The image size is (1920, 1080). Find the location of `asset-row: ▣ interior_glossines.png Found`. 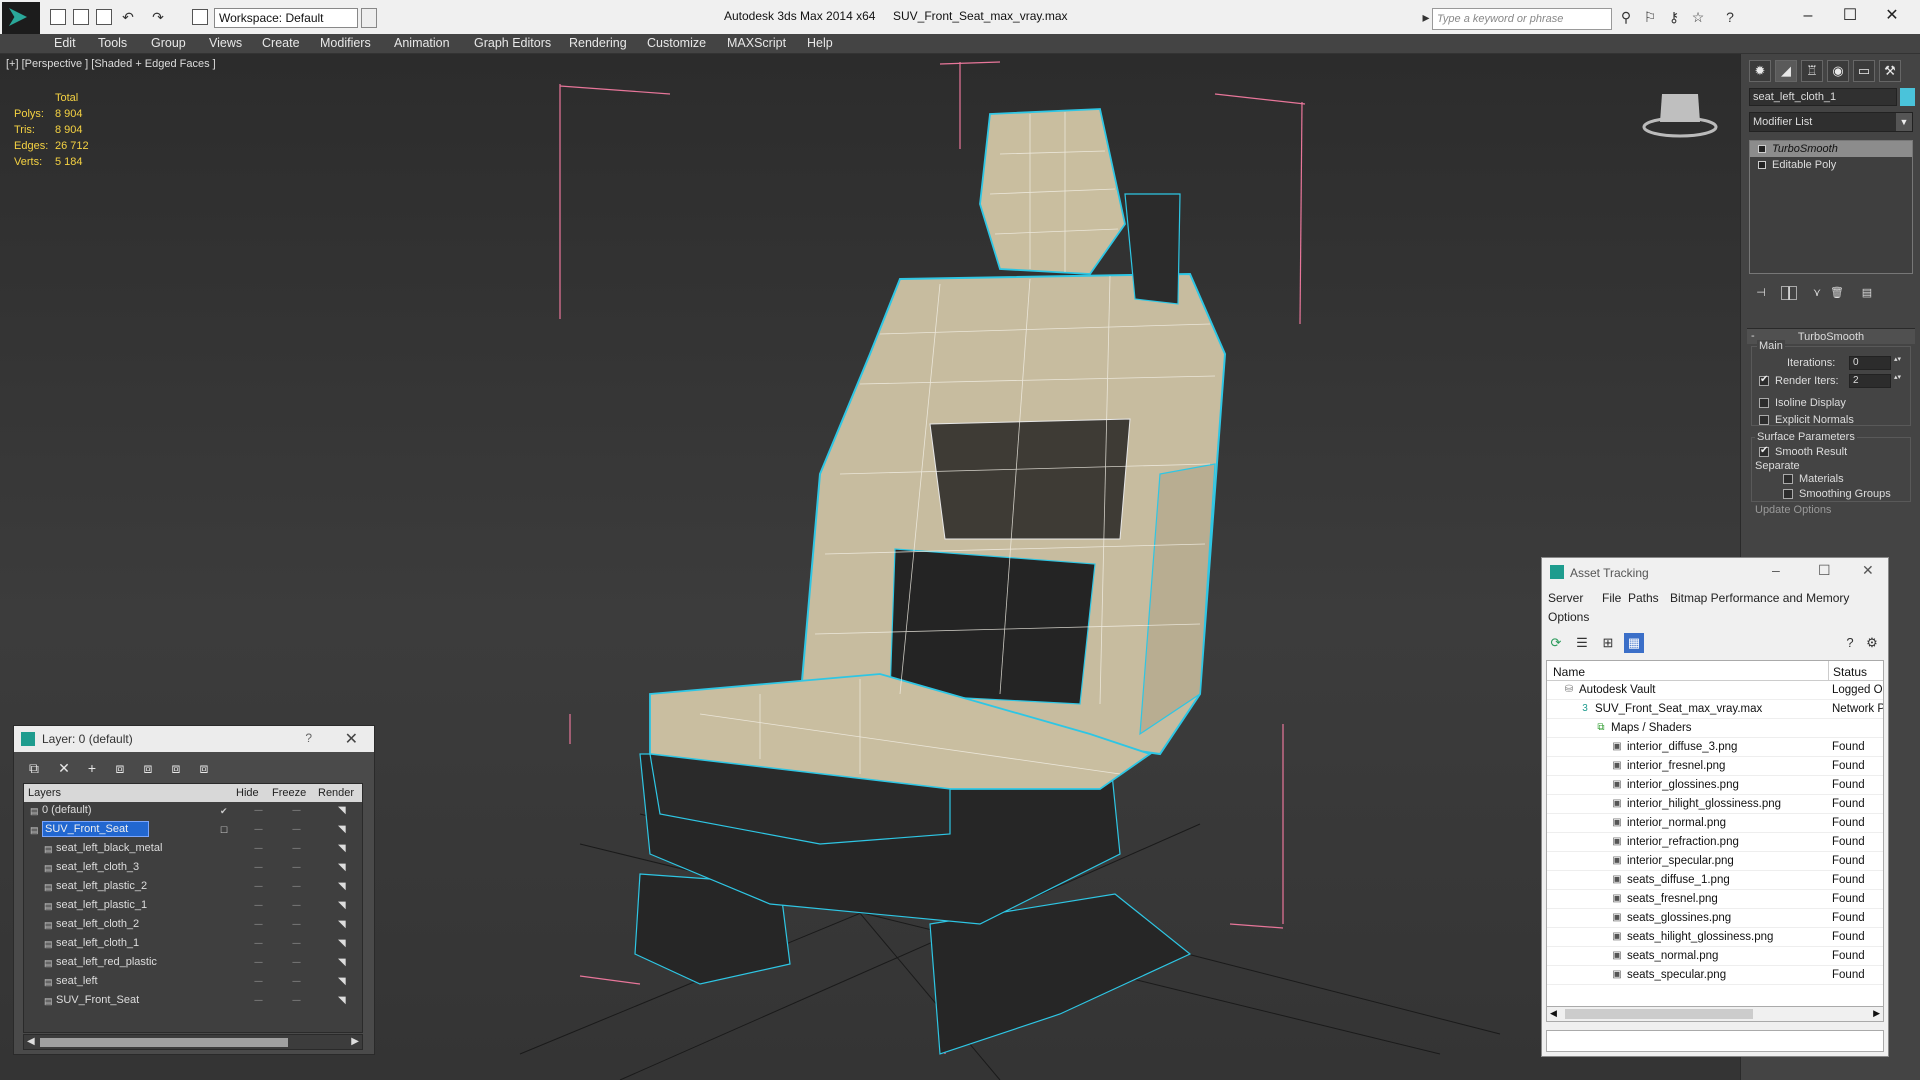

asset-row: ▣ interior_glossines.png Found is located at coordinates (1715, 785).